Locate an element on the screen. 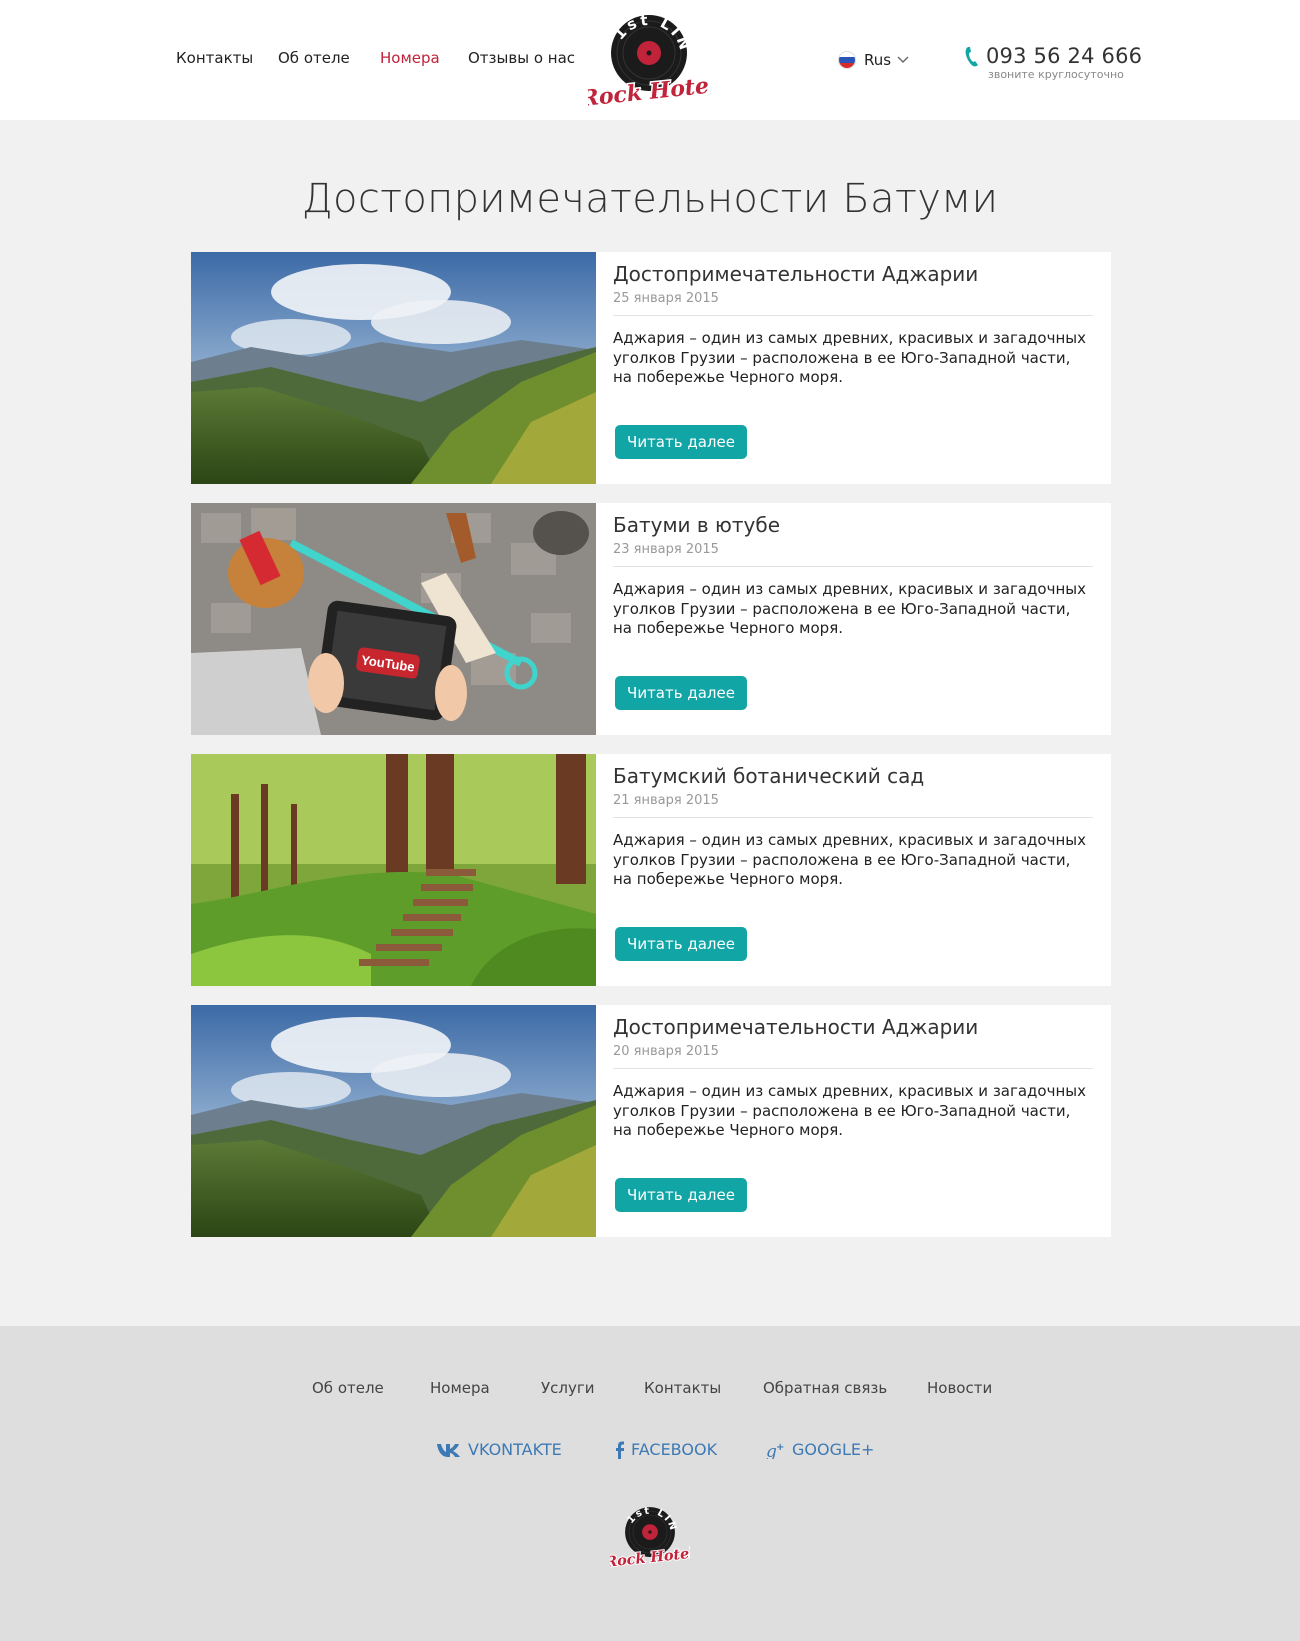  nav-about: Об отеле is located at coordinates (314, 58).